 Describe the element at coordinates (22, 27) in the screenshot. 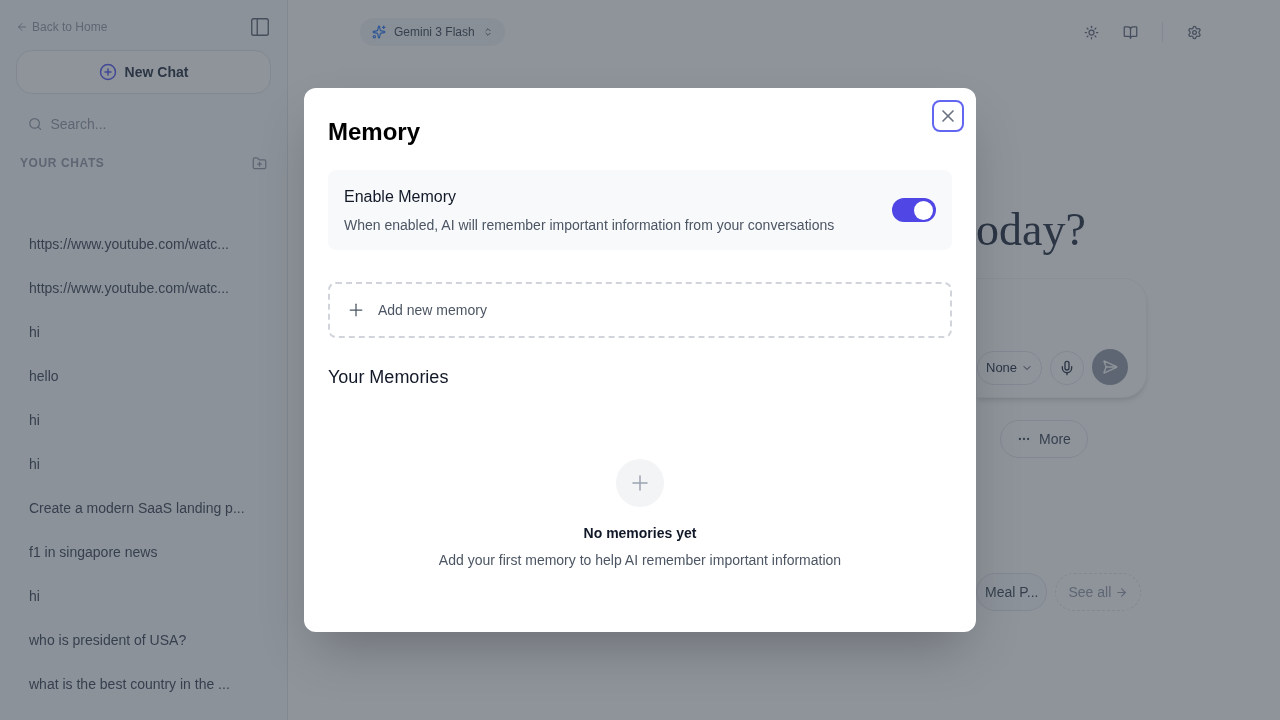

I see `arrow-left-icon` at that location.